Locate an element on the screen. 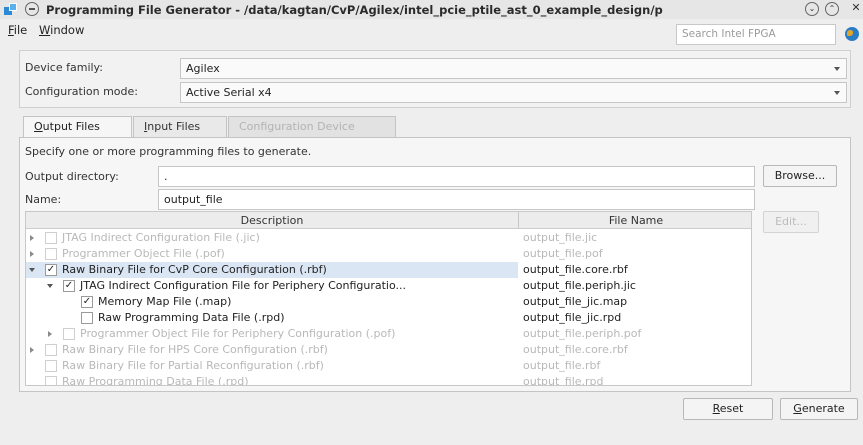 The height and width of the screenshot is (445, 863). generate-button: Generate is located at coordinates (819, 409).